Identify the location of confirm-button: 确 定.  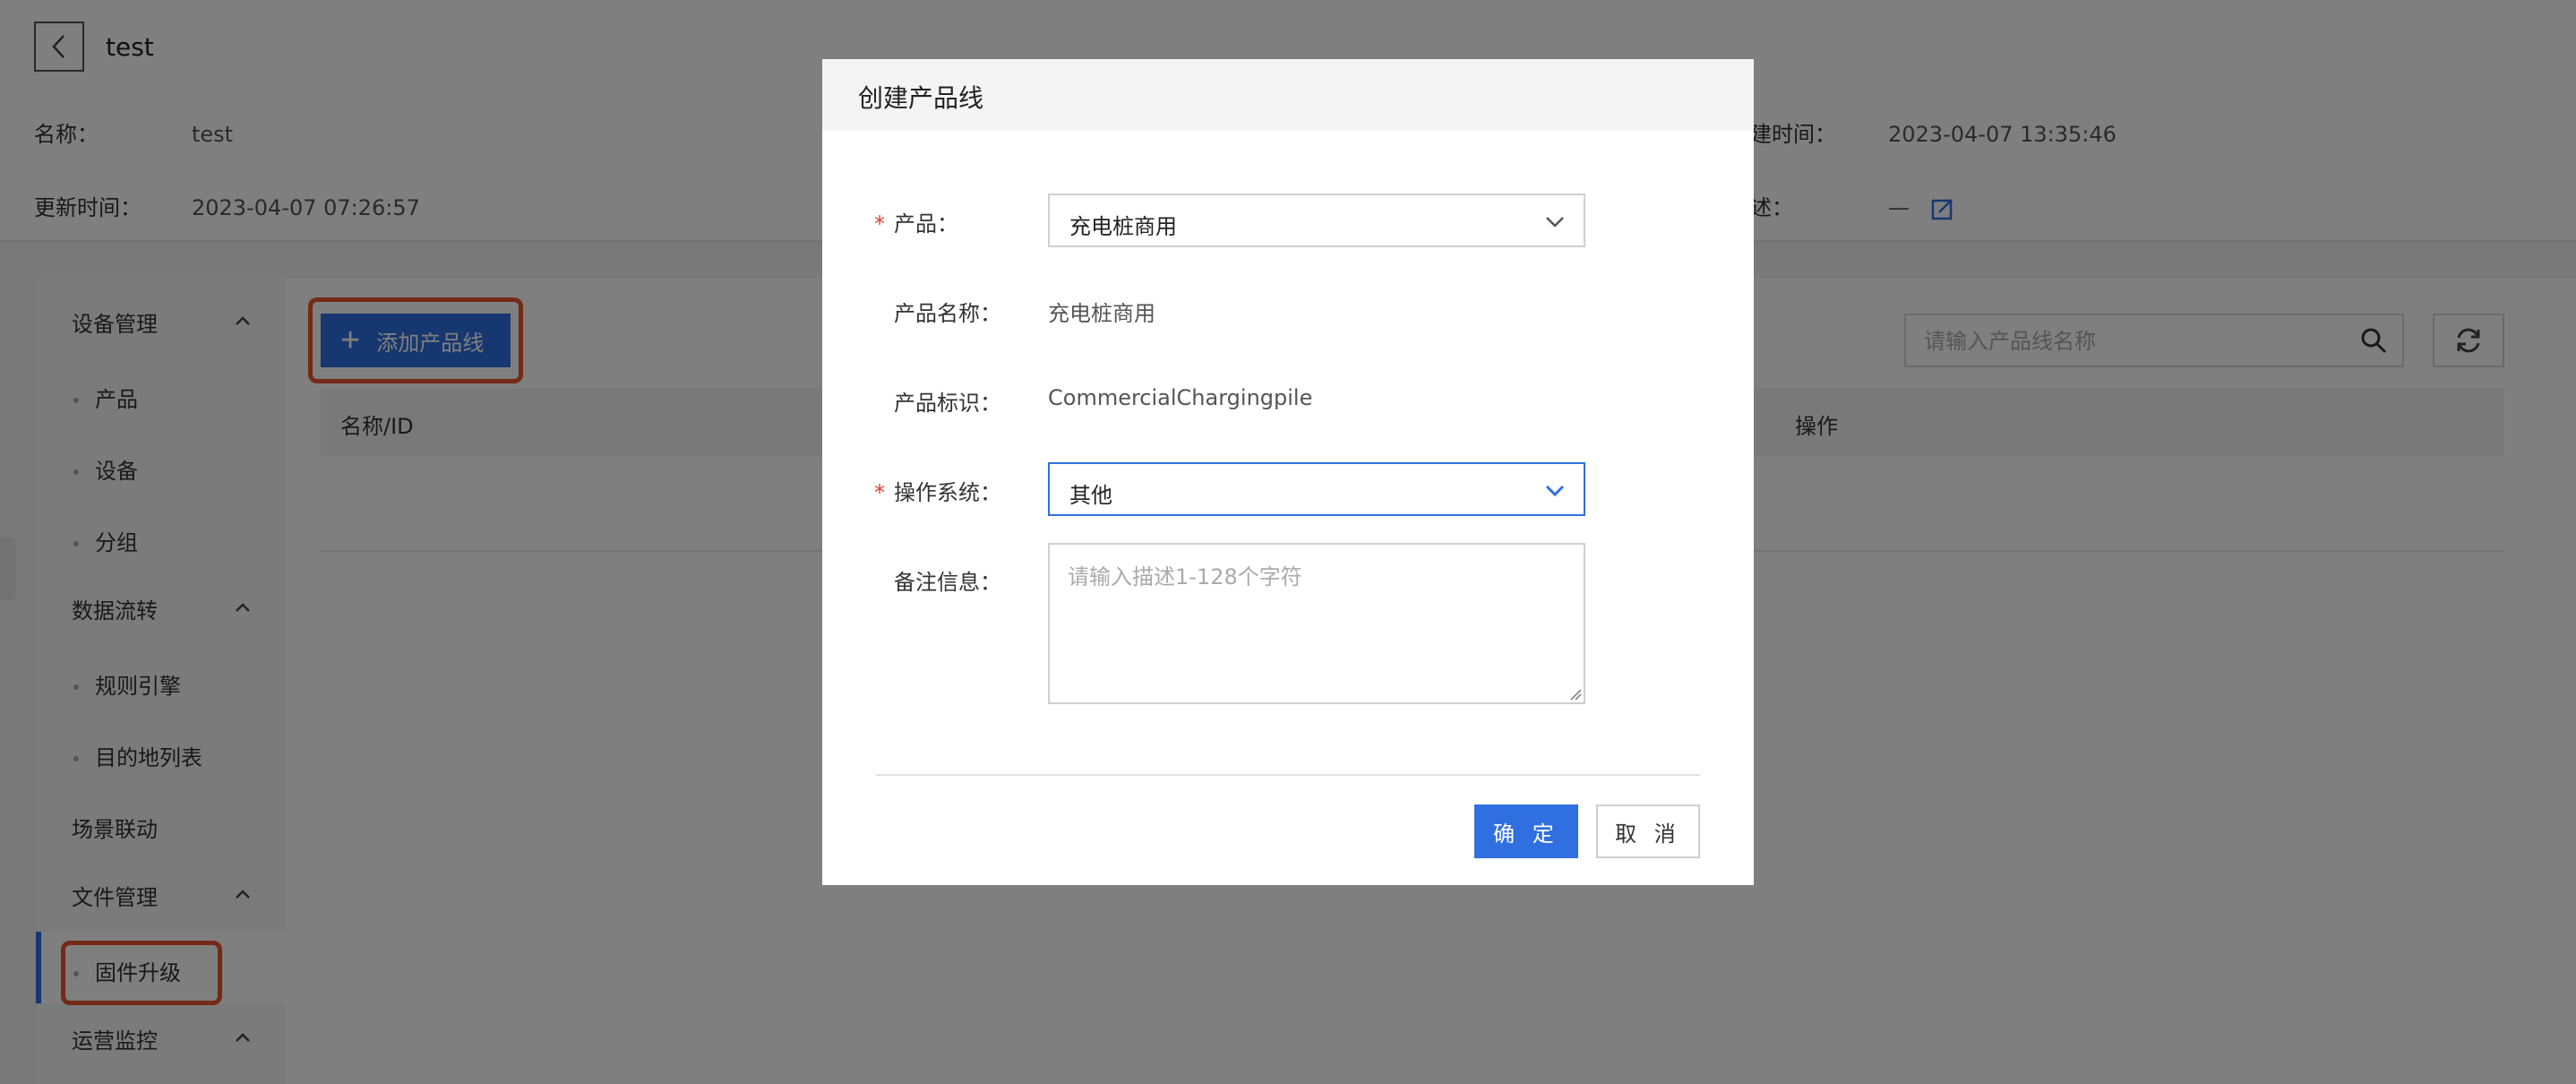
(1526, 831).